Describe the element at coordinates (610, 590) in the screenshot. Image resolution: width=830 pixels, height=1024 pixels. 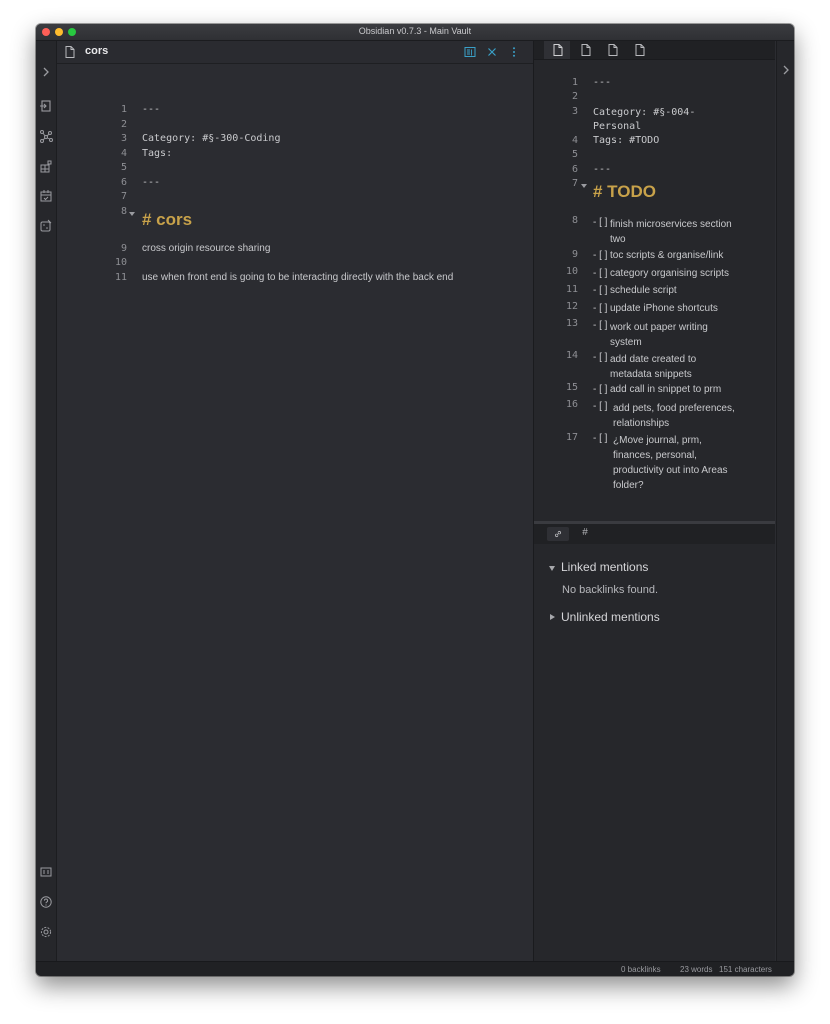
I see `no-backlinks-text: No backlinks found.` at that location.